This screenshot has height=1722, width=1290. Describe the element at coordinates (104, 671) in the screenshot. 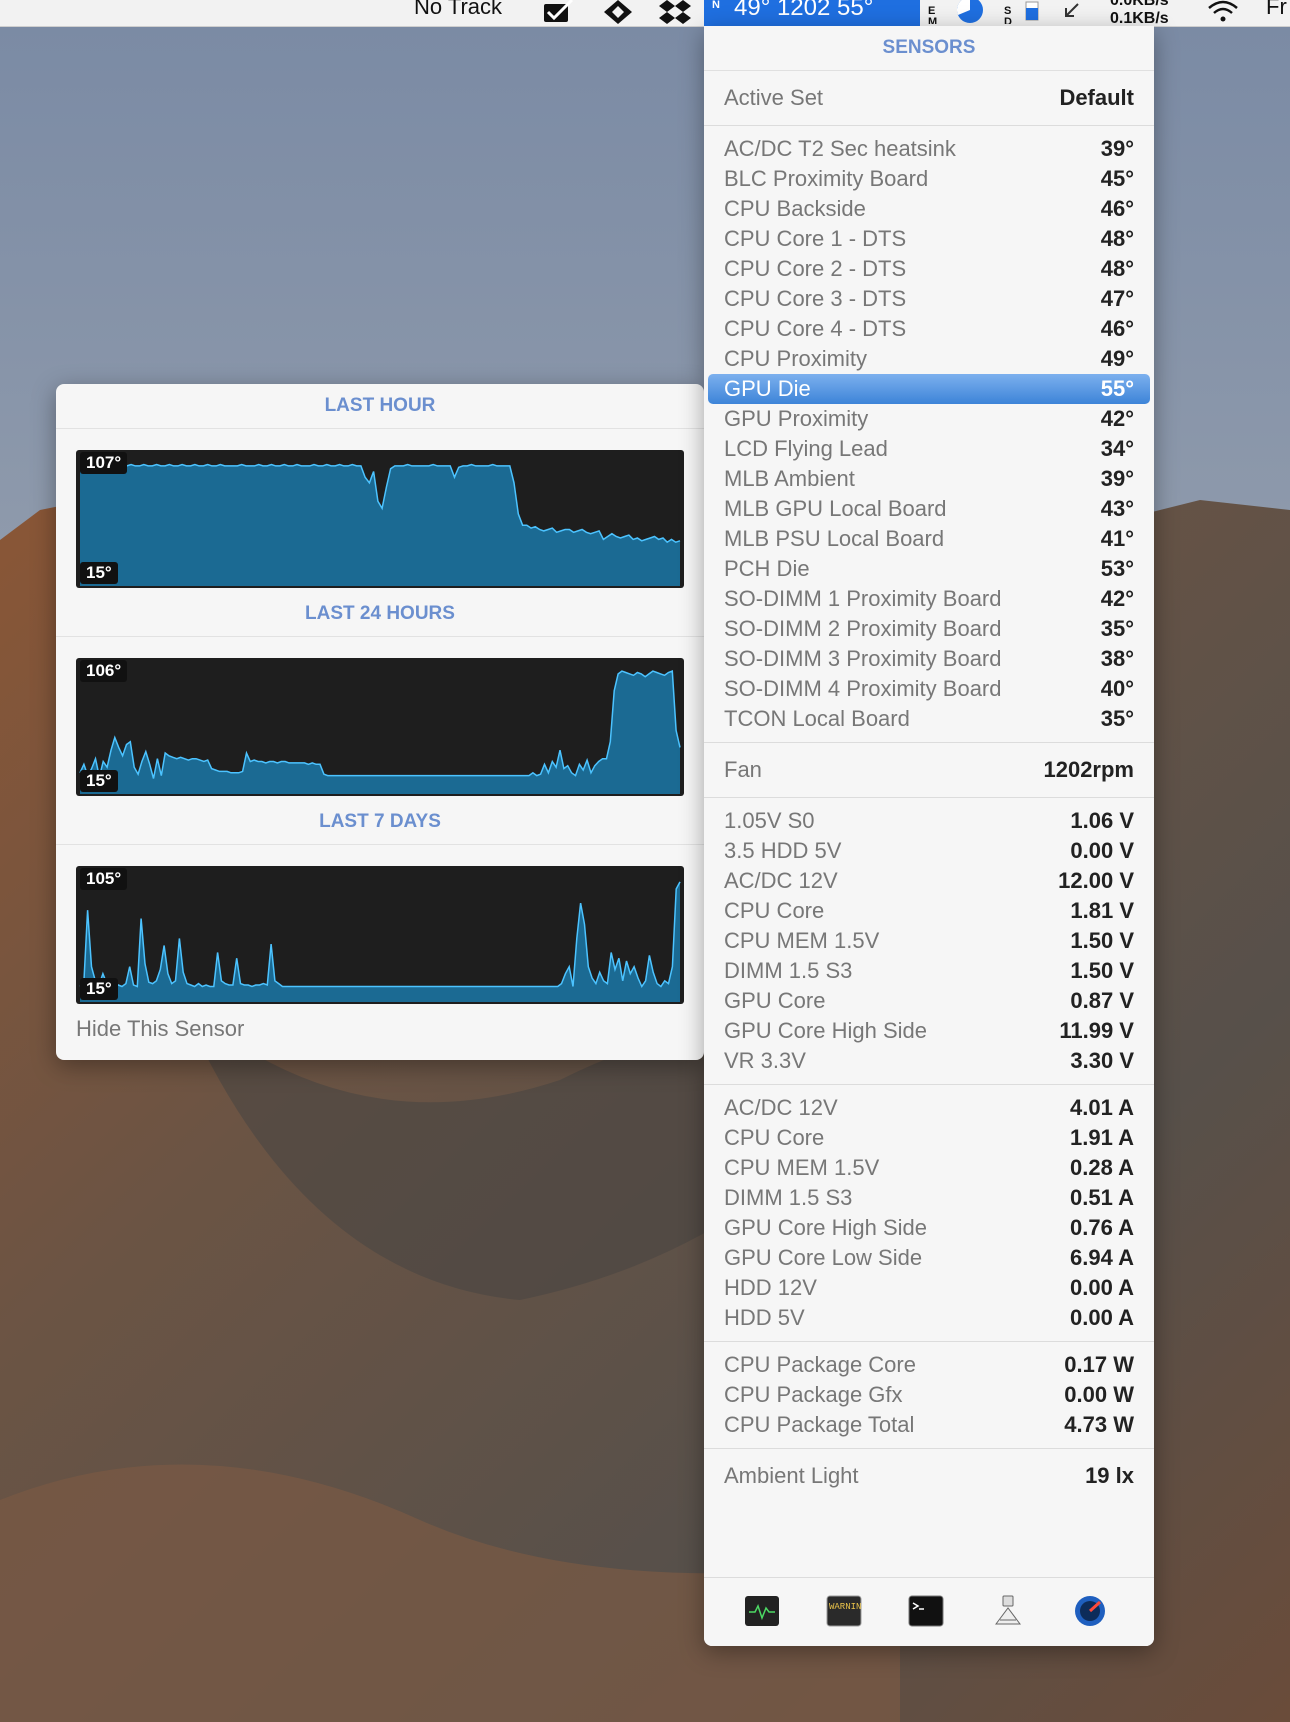

I see `graph-max-label: 106°` at that location.